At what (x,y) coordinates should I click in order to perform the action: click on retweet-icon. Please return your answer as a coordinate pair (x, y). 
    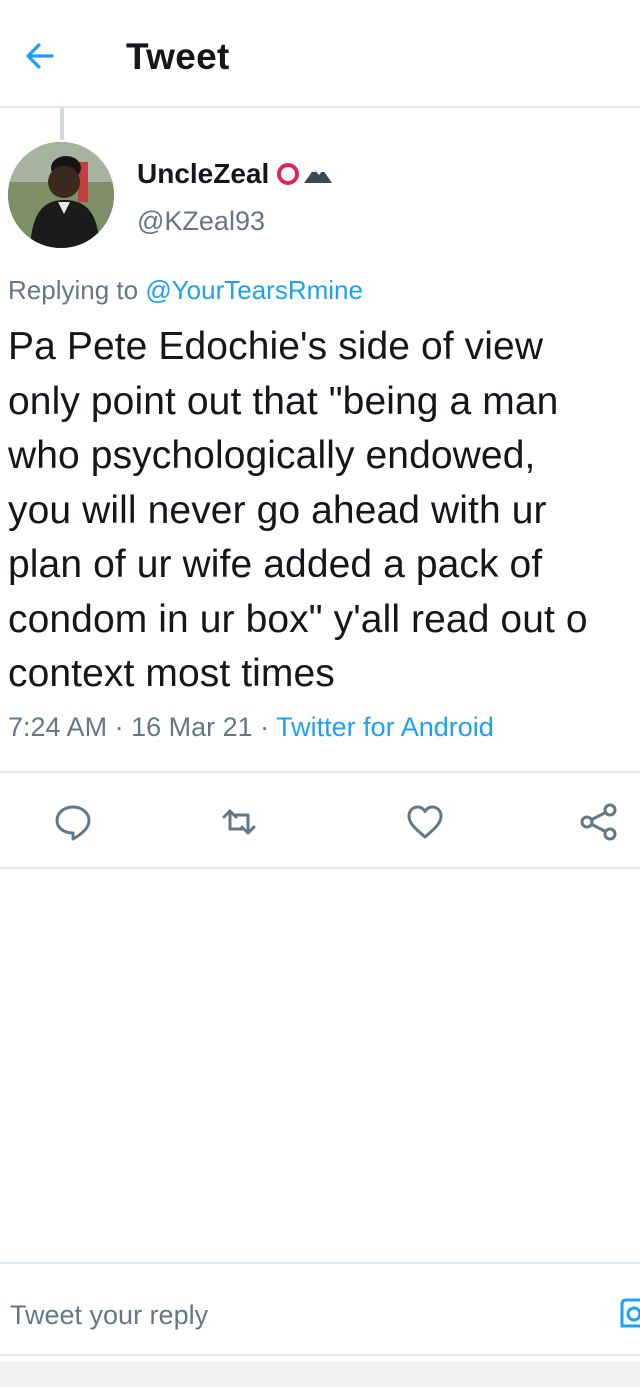
    Looking at the image, I should click on (239, 822).